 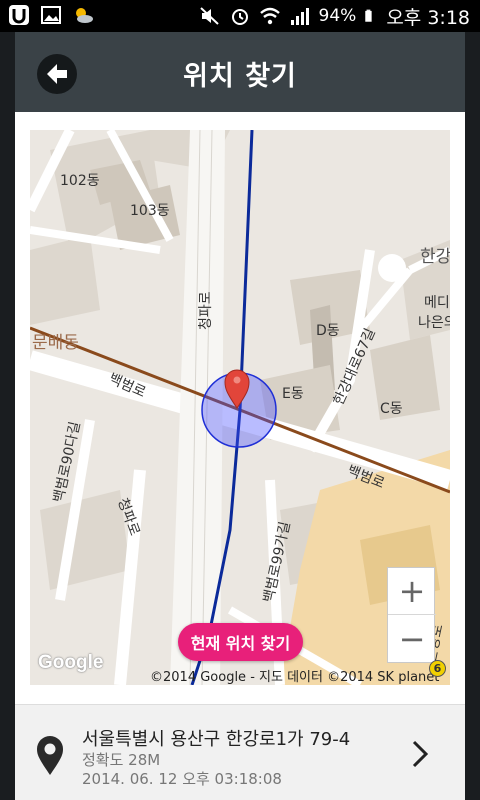 What do you see at coordinates (437, 668) in the screenshot?
I see `map-badge: 6` at bounding box center [437, 668].